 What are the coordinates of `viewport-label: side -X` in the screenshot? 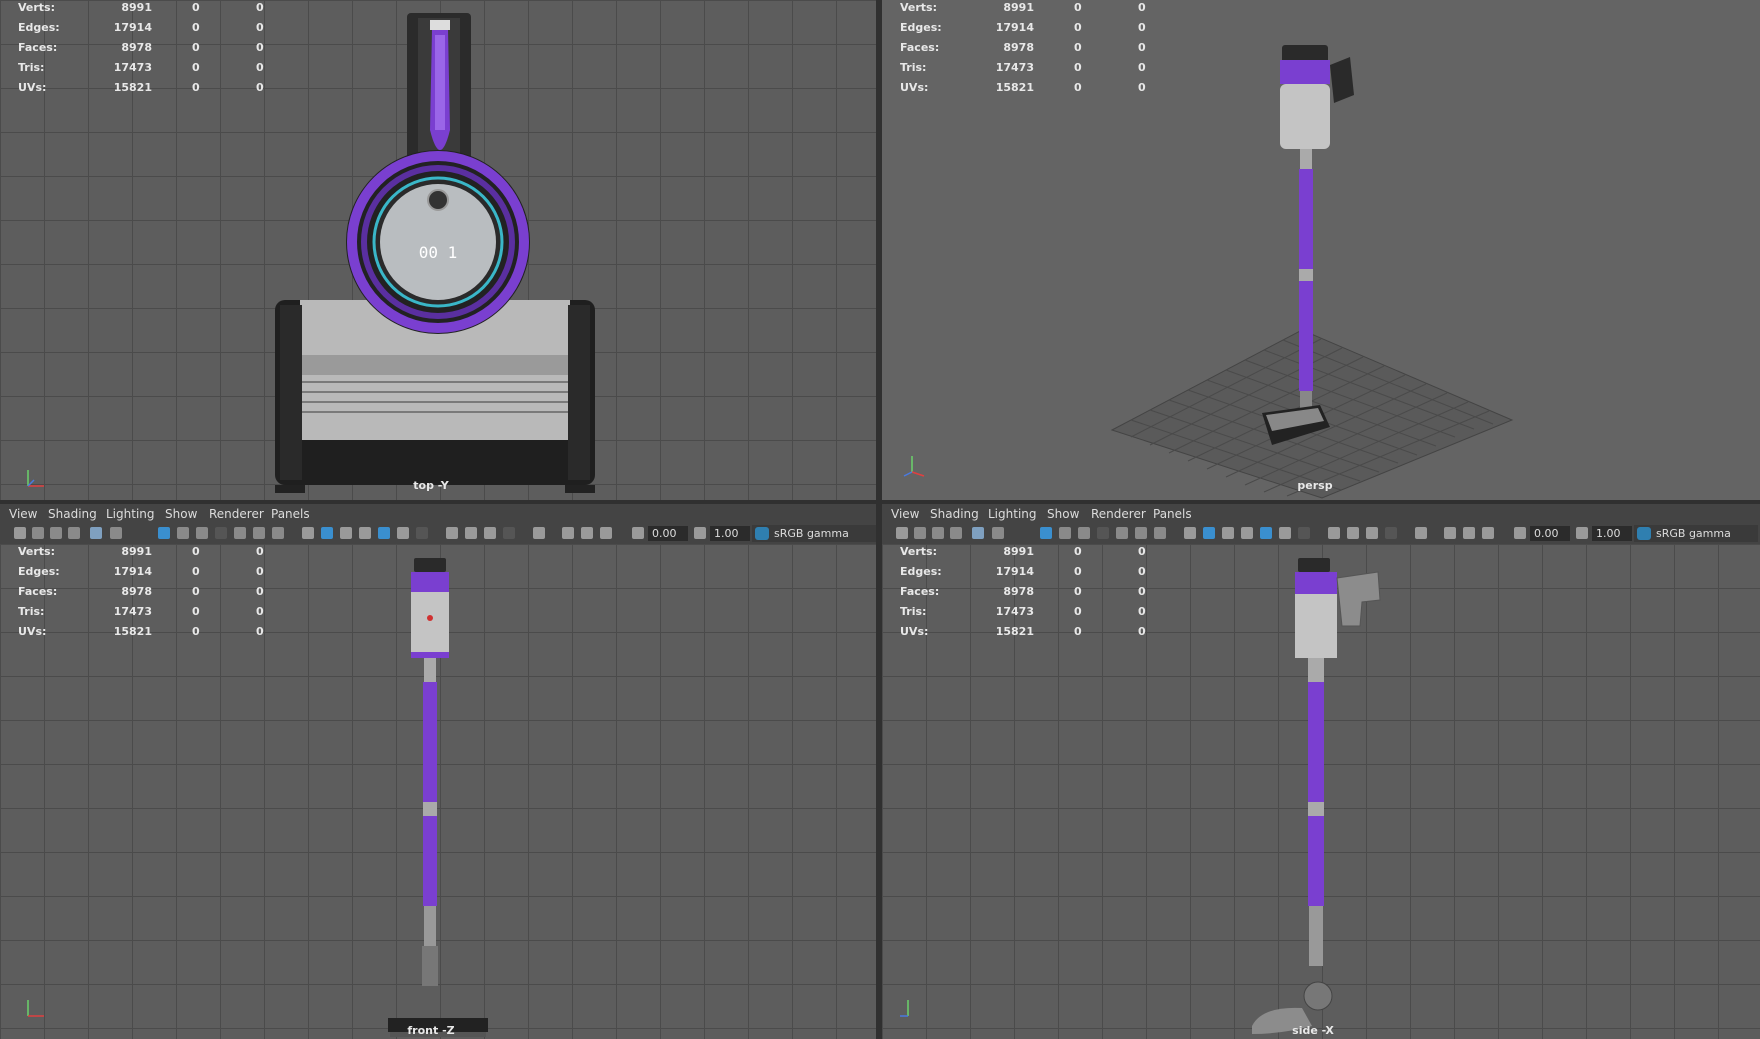 It's located at (1313, 1030).